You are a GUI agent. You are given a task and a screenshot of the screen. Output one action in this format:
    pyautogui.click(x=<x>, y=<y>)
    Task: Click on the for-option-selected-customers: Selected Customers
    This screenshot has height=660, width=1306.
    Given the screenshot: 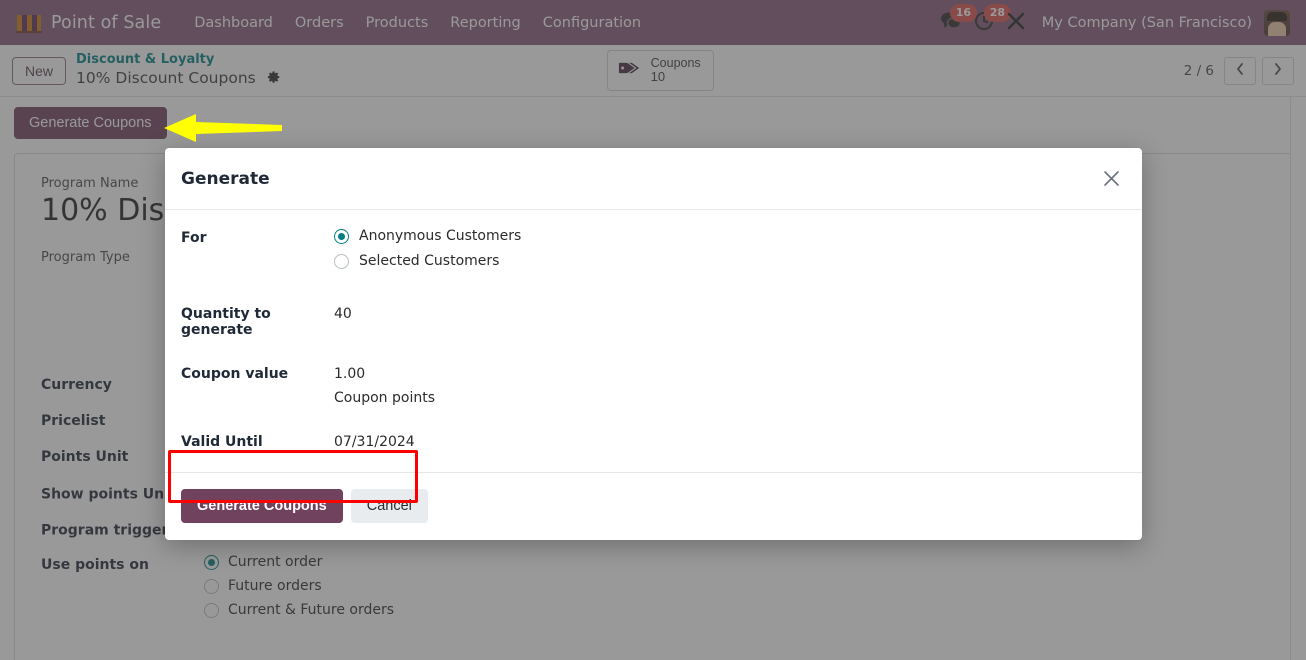 What is the action you would take?
    pyautogui.click(x=427, y=261)
    